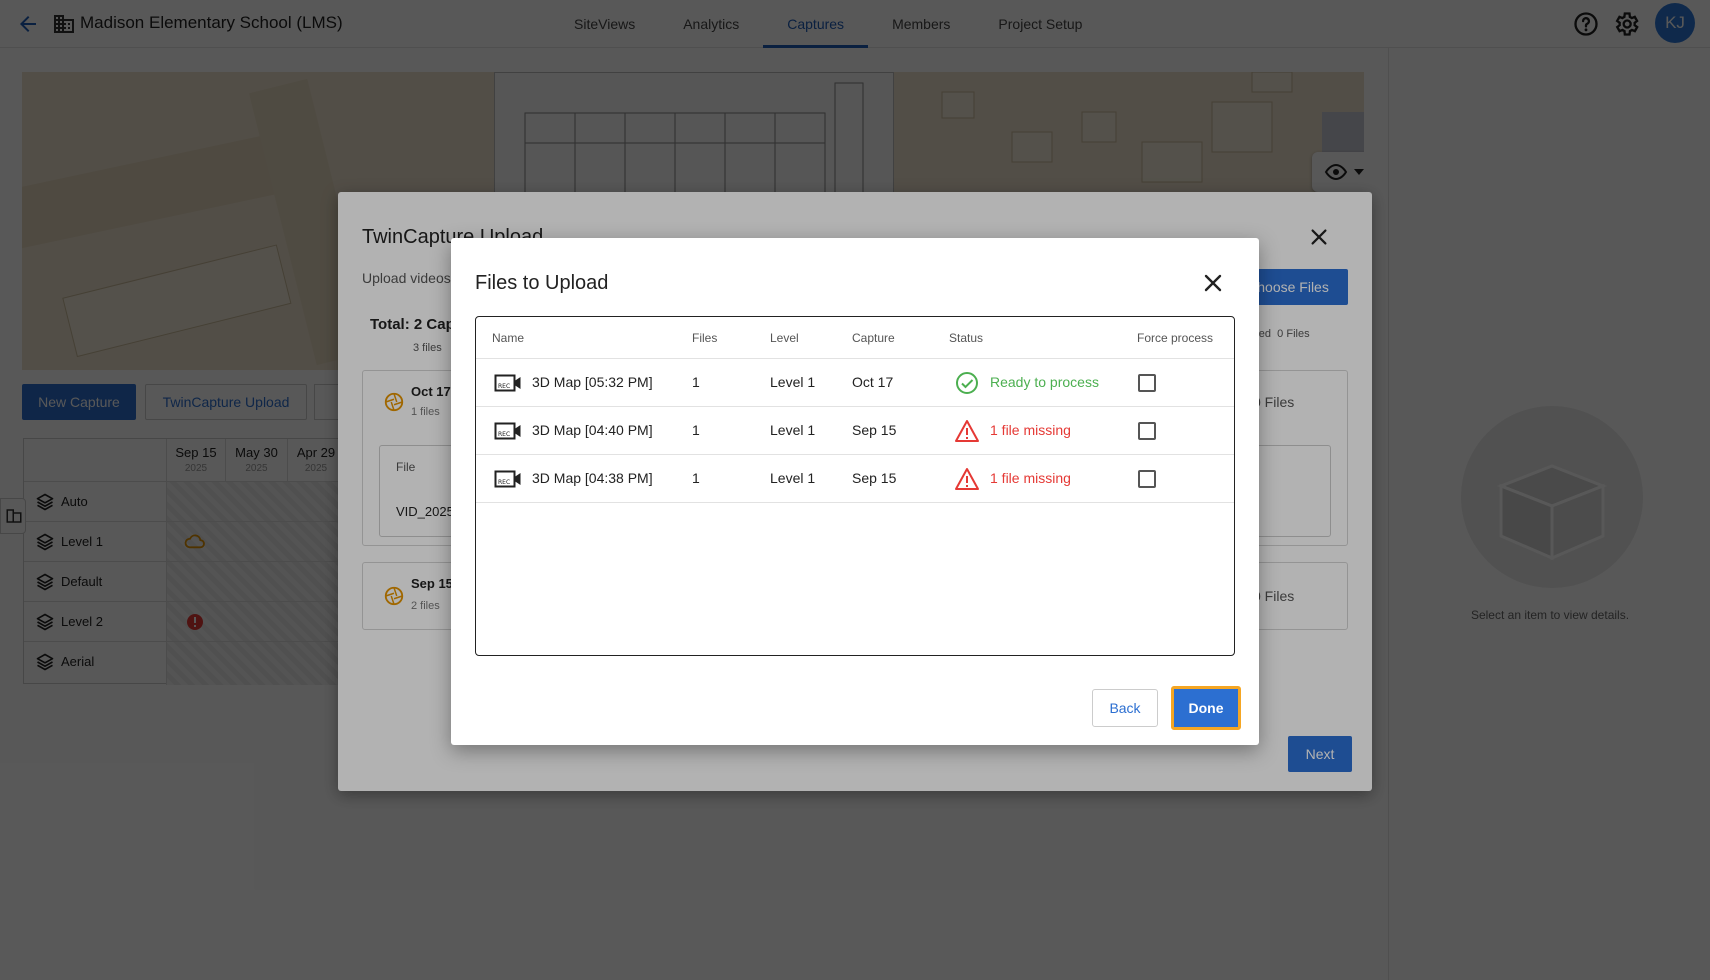 The width and height of the screenshot is (1710, 980). Describe the element at coordinates (784, 338) in the screenshot. I see `column-header-level: Level` at that location.